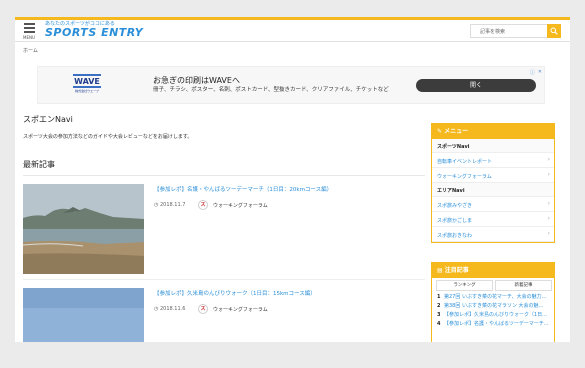 The width and height of the screenshot is (585, 368). What do you see at coordinates (441, 270) in the screenshot?
I see `list-icon: ▤` at bounding box center [441, 270].